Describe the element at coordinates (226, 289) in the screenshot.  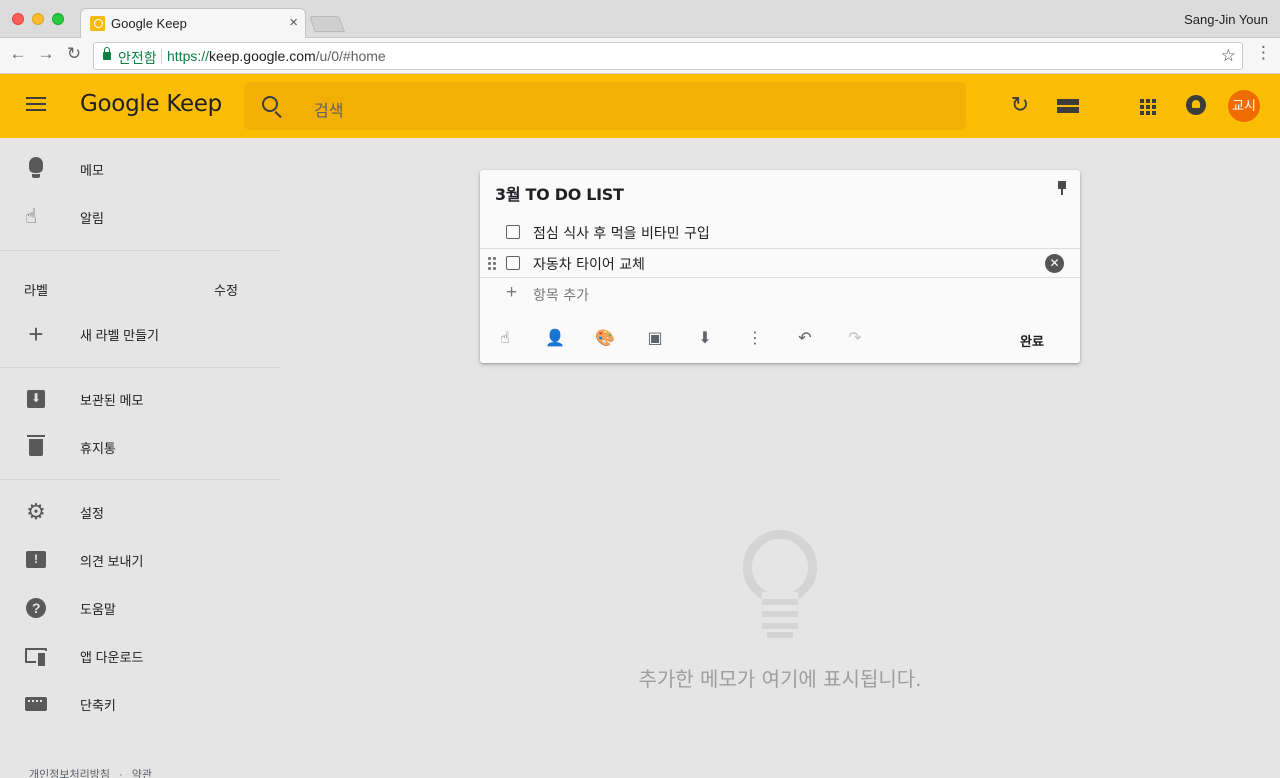
I see `edit-labels-button: 수정` at that location.